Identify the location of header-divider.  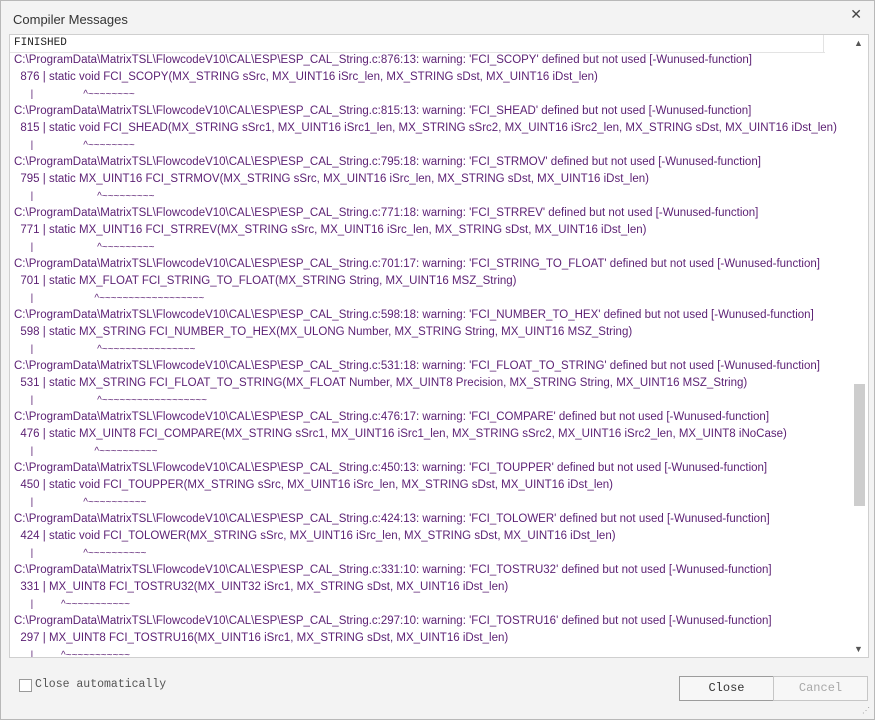
(823, 43).